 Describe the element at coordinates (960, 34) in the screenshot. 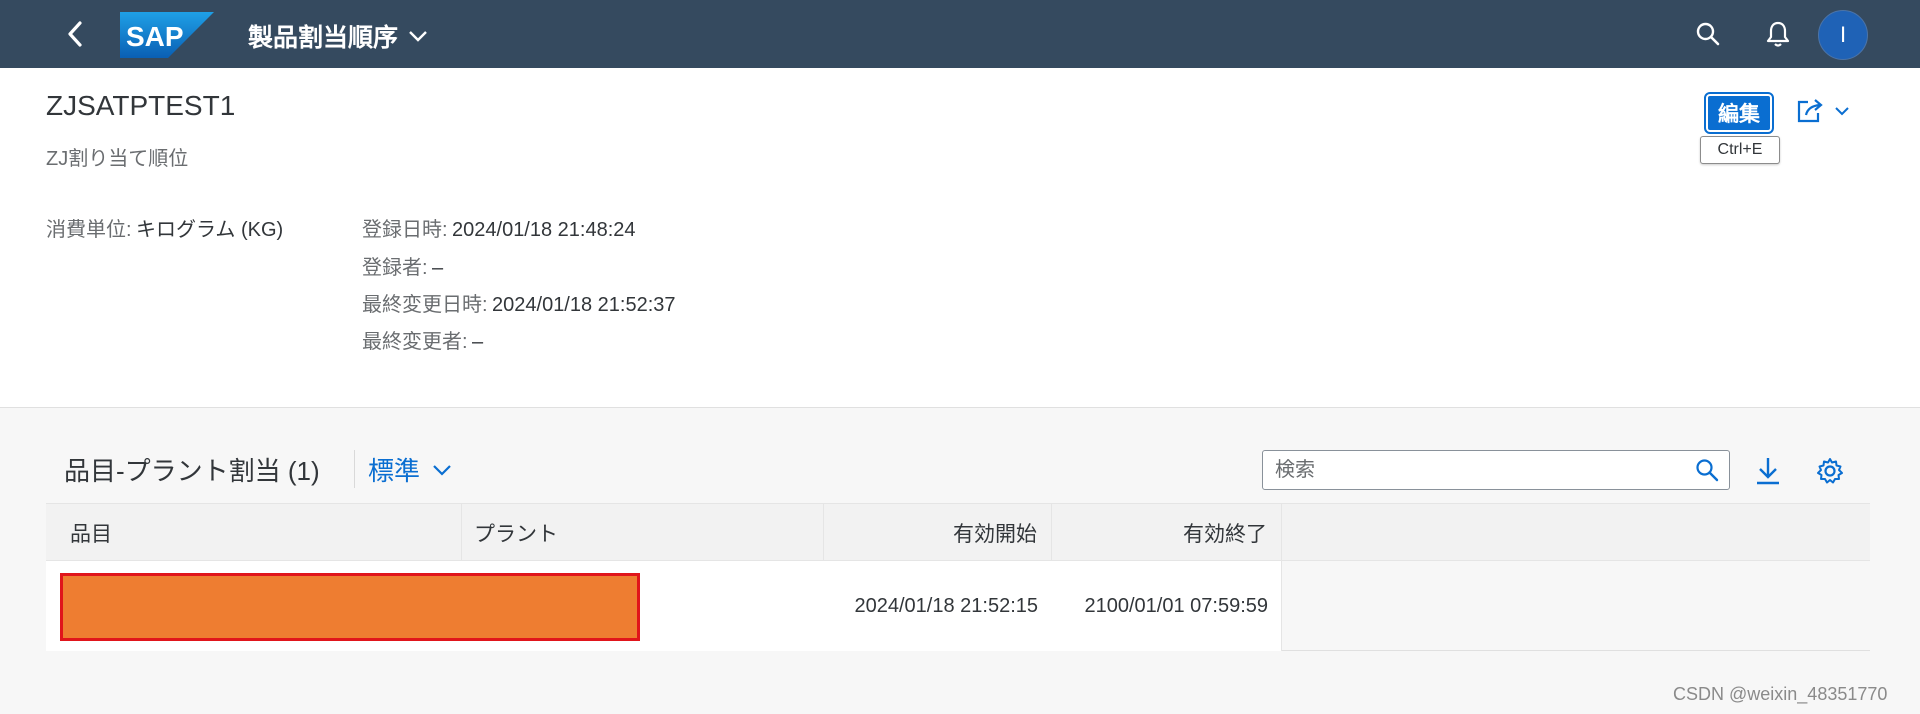

I see `shell-bar: SAP 製品割当順序 I` at that location.